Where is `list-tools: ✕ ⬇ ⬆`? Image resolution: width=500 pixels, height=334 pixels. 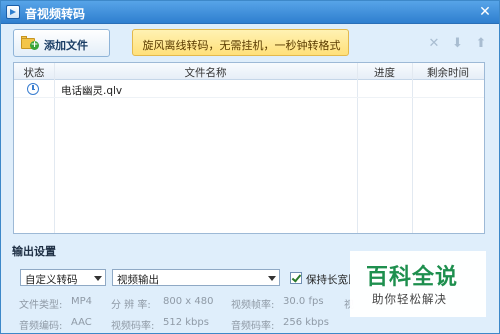
list-tools: ✕ ⬇ ⬆ is located at coordinates (455, 44).